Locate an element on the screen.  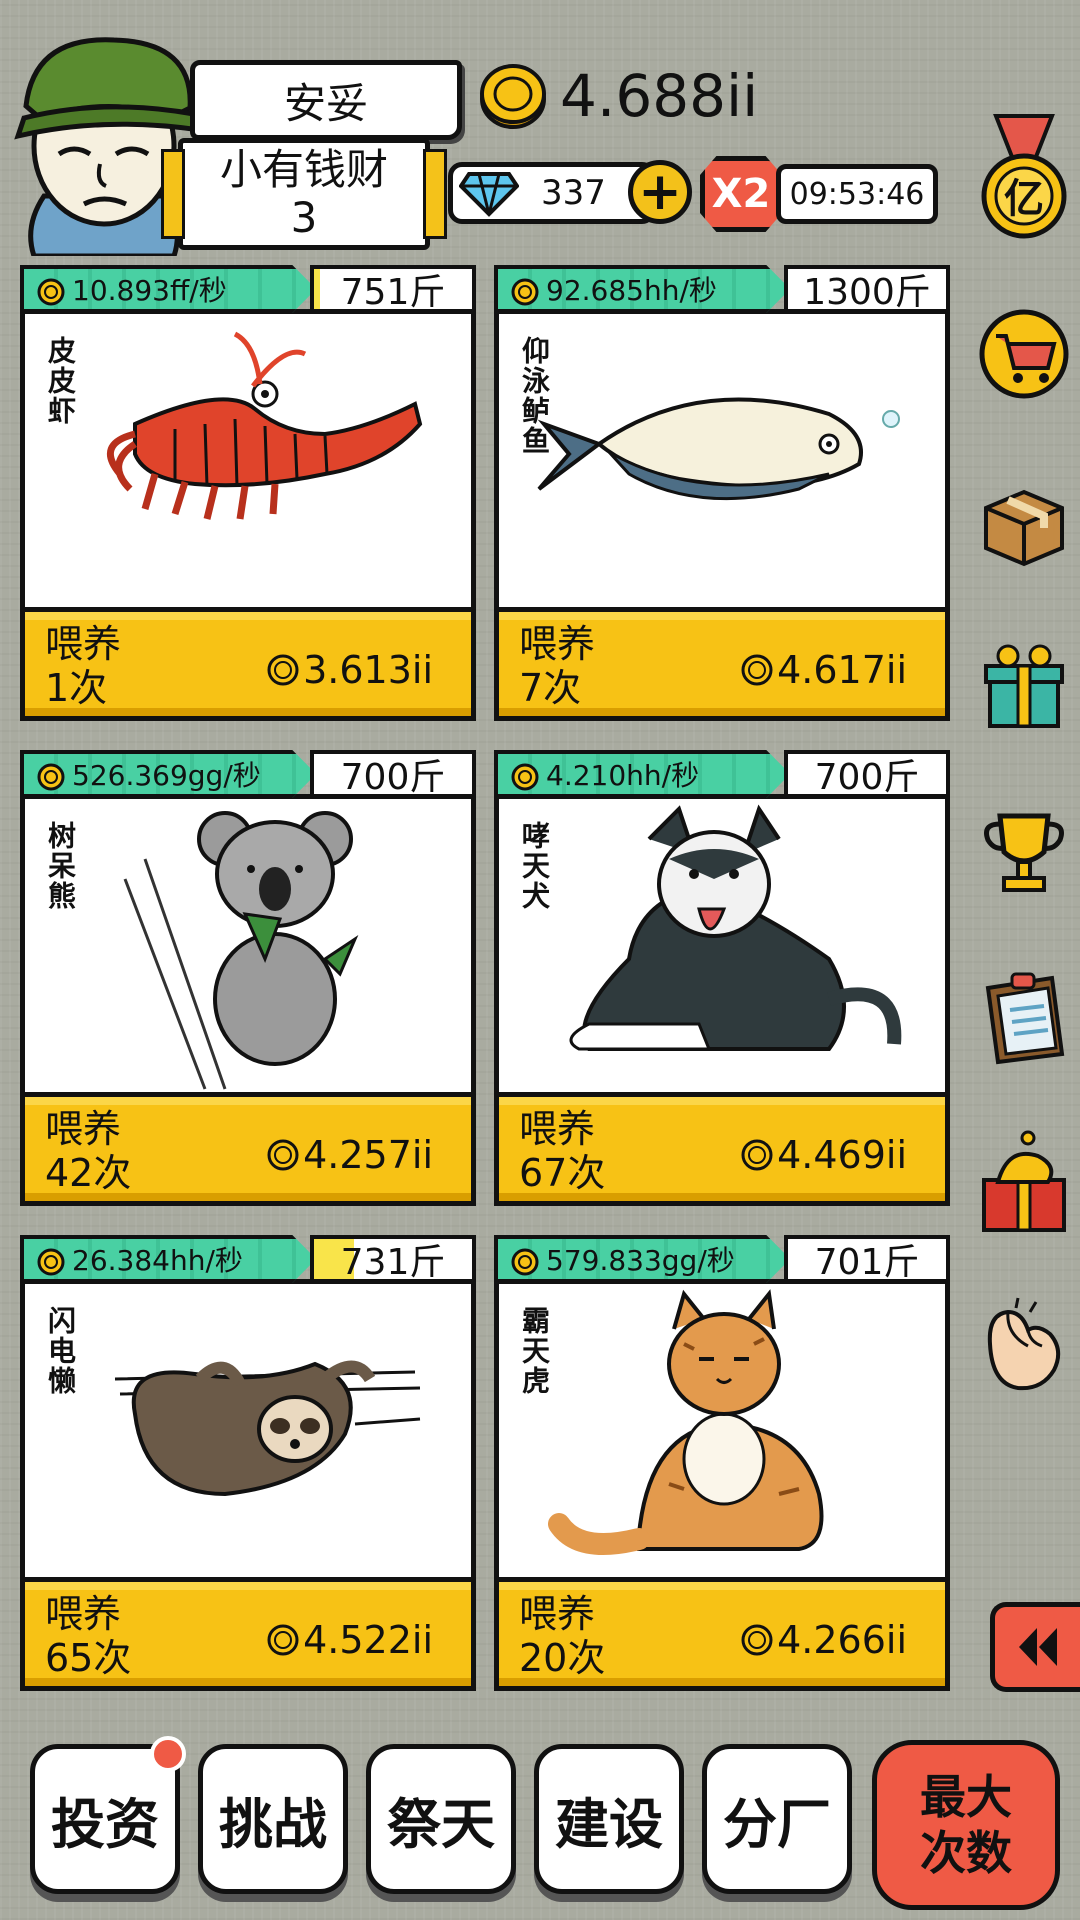
timer-value: 09:53:46 is located at coordinates (857, 194).